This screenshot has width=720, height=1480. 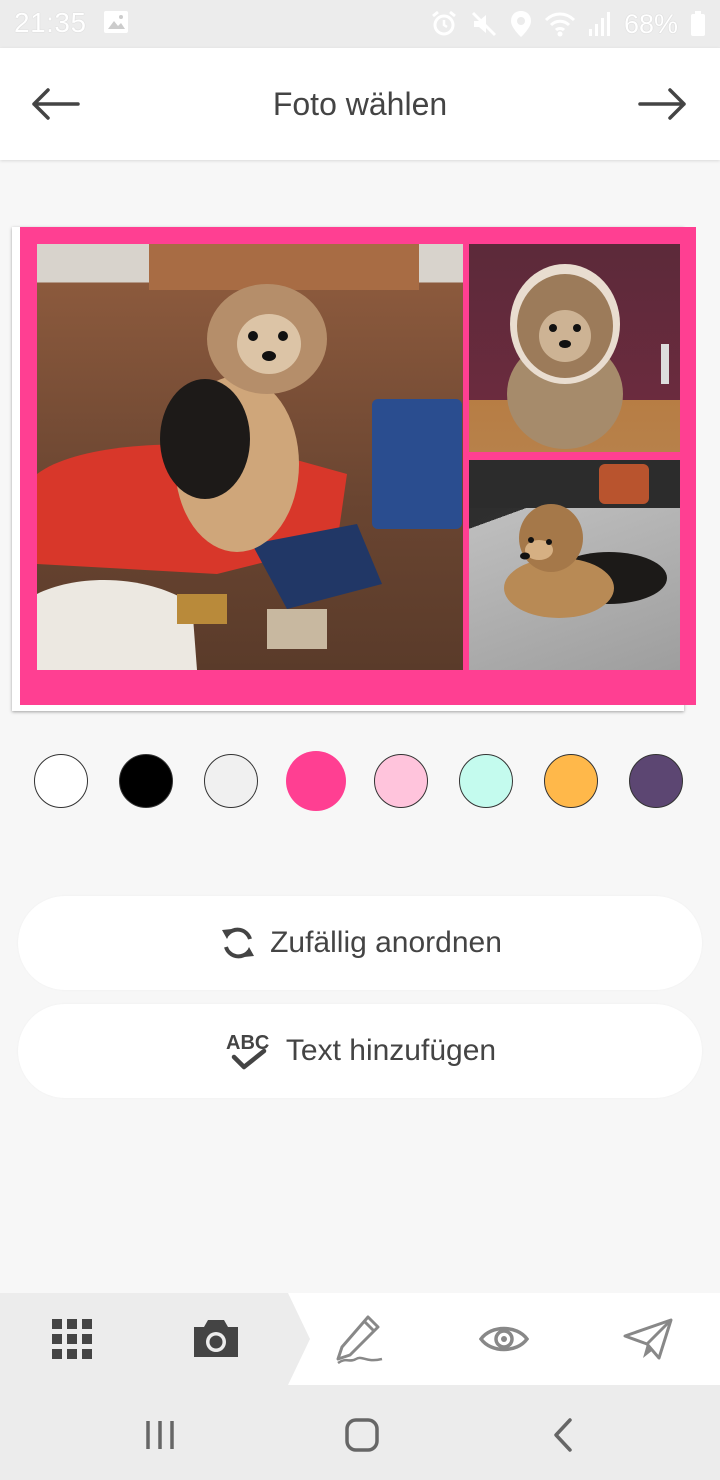 I want to click on tab-preview, so click(x=504, y=1339).